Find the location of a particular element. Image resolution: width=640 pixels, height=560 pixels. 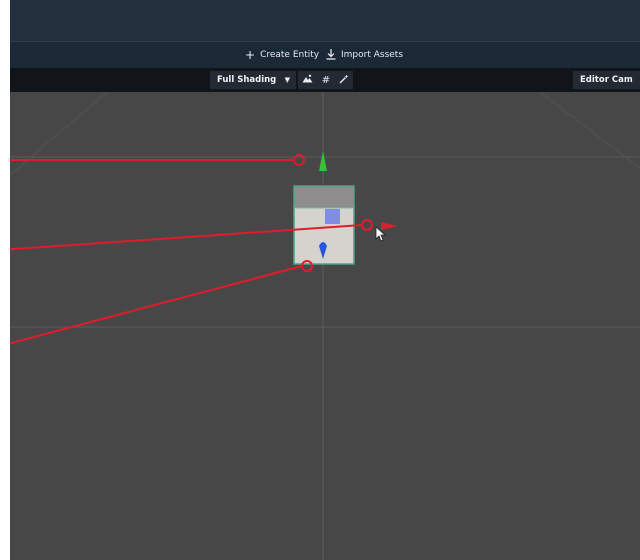

mountain-icon is located at coordinates (307, 80).